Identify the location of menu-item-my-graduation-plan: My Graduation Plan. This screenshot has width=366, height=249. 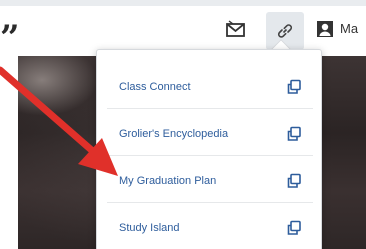
(210, 181).